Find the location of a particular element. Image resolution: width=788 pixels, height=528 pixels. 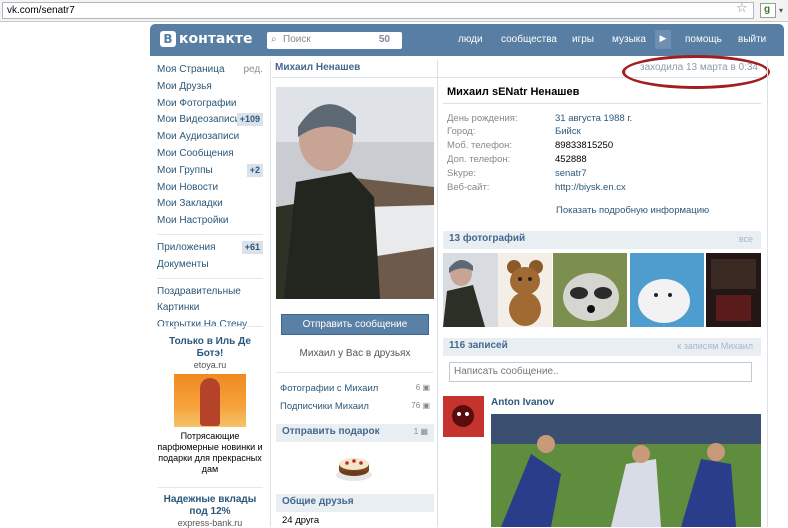

gift-count: 1 ▦ is located at coordinates (420, 431).